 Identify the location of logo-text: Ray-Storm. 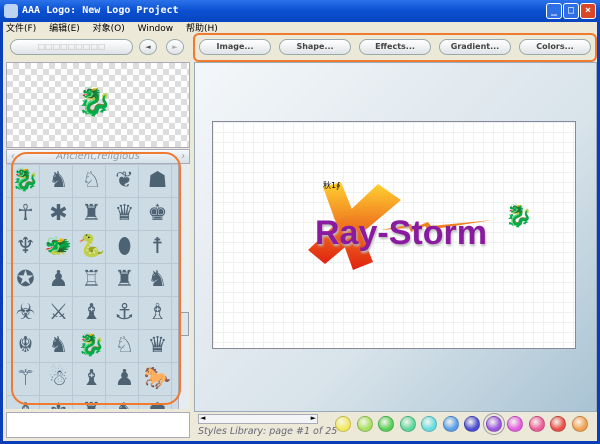
(401, 233).